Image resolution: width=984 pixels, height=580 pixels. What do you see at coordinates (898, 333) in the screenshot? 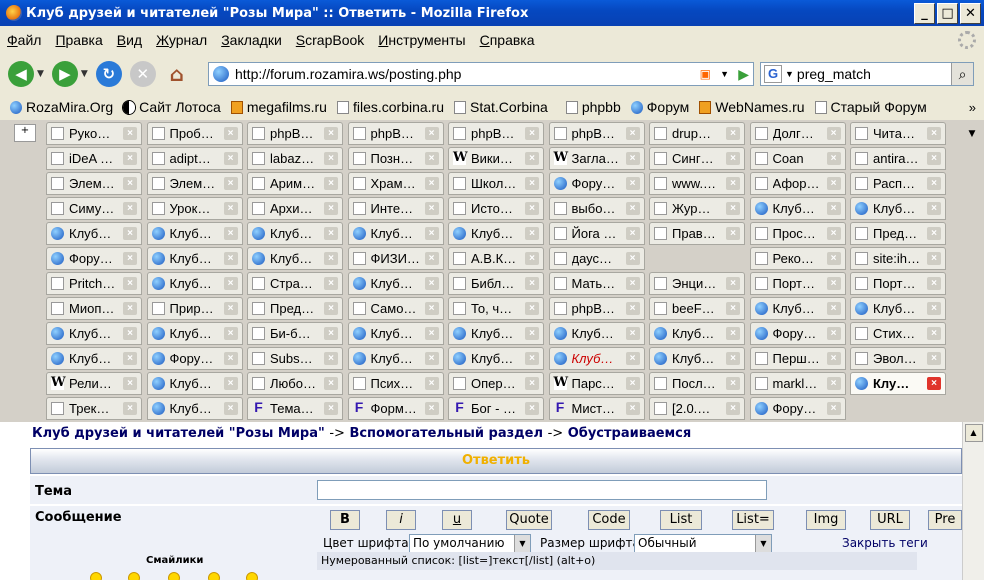
I see `tab: Стих… ×` at bounding box center [898, 333].